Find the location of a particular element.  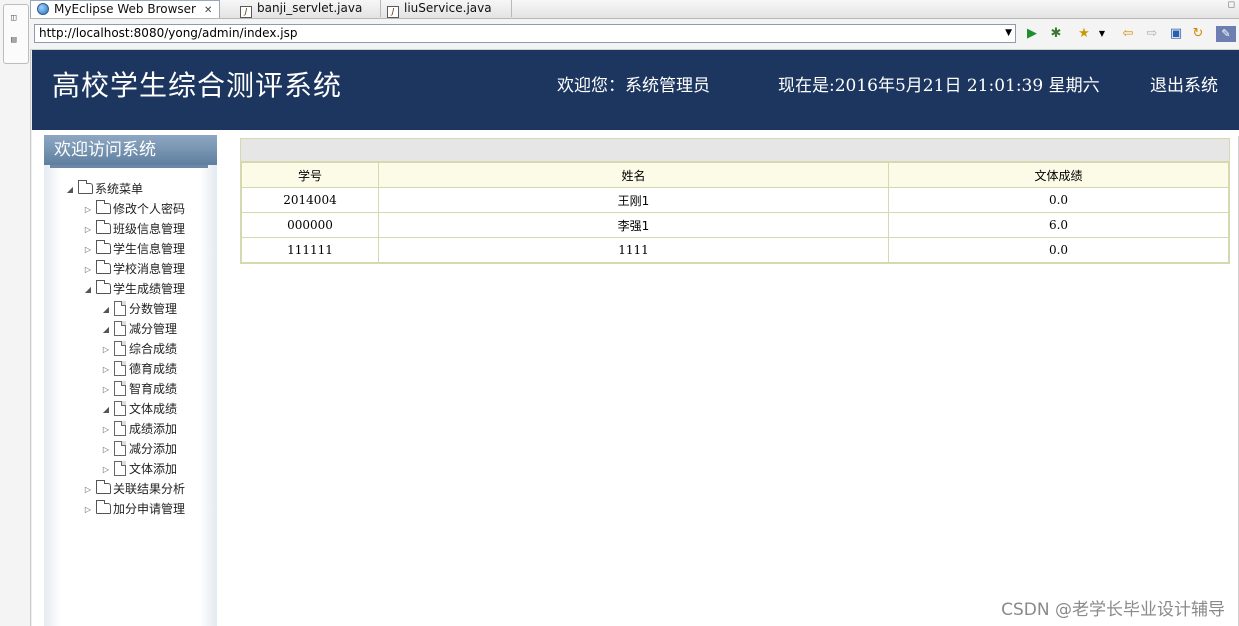

back-icon: ⇦ is located at coordinates (1128, 34).